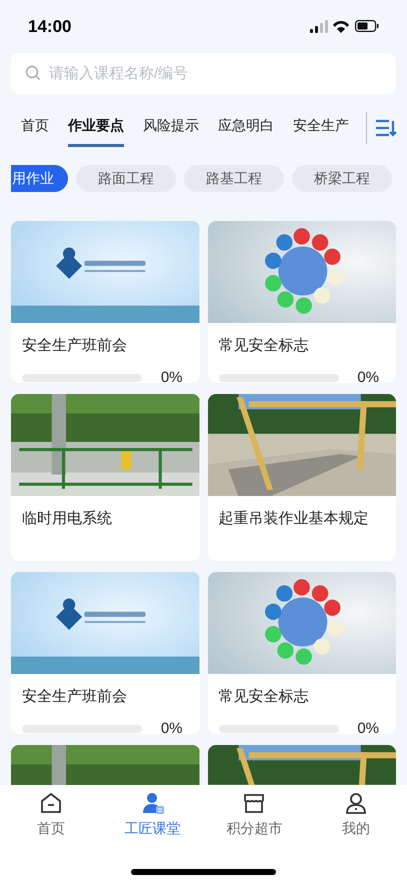 This screenshot has height=883, width=407. I want to click on nav-tab: 首页, so click(51, 817).